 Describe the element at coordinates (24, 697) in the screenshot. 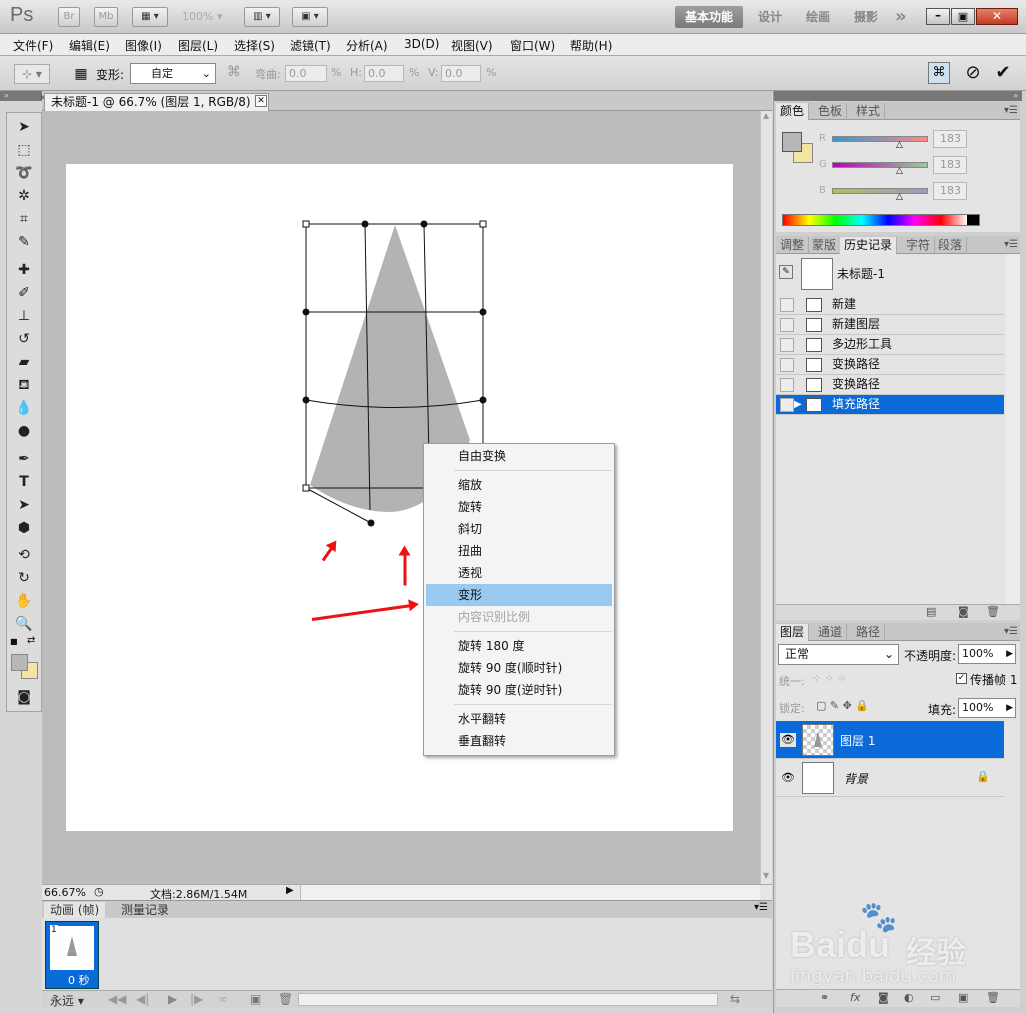

I see `quick-mask-icon: ◙` at that location.